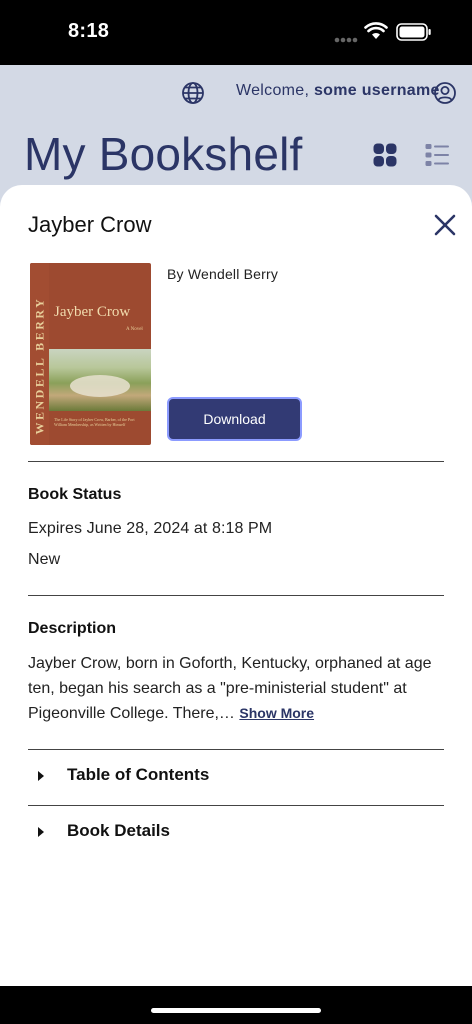  What do you see at coordinates (445, 225) in the screenshot?
I see `close-icon` at bounding box center [445, 225].